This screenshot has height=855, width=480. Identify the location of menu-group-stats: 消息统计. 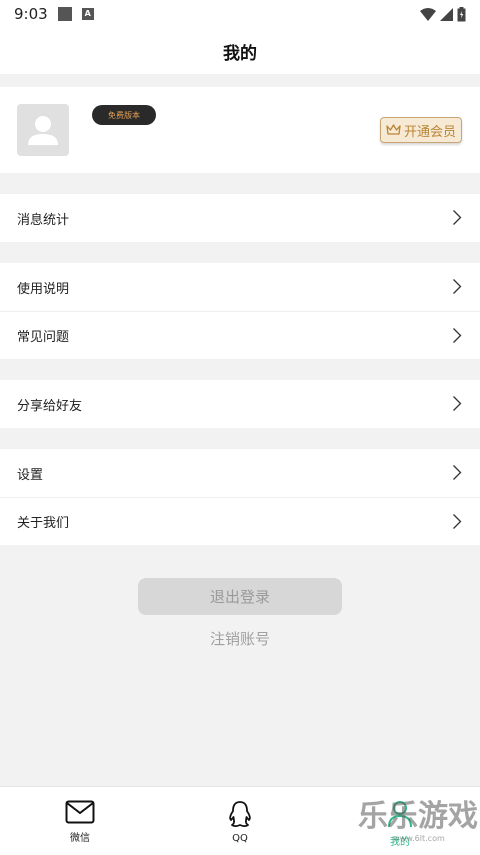
(240, 218).